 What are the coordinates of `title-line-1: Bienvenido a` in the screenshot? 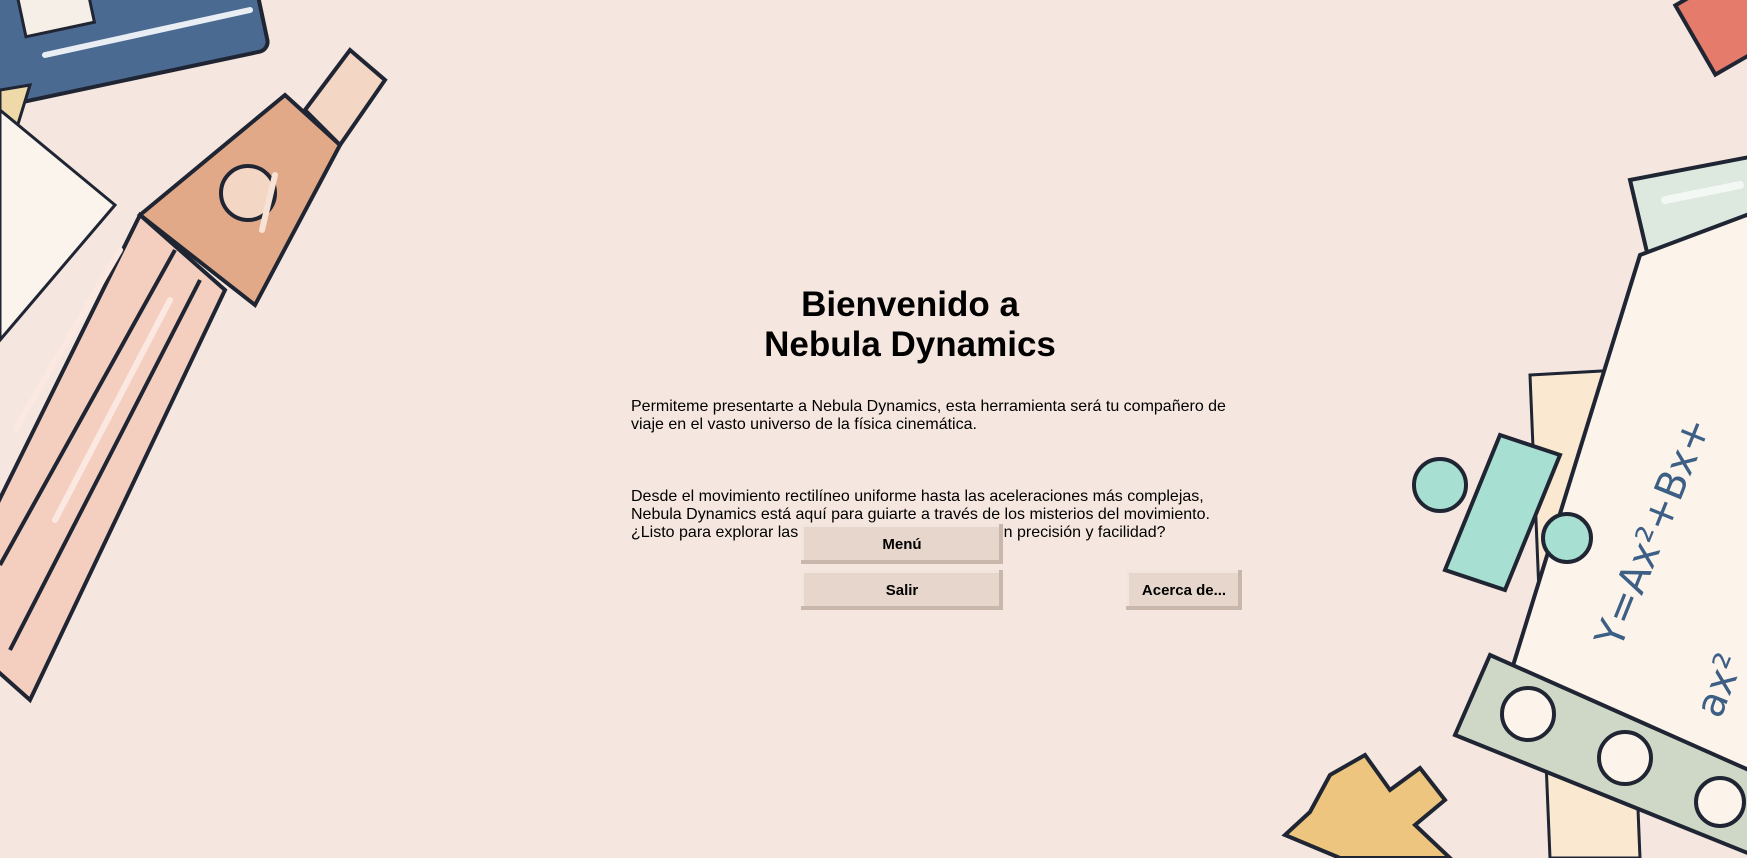 It's located at (910, 304).